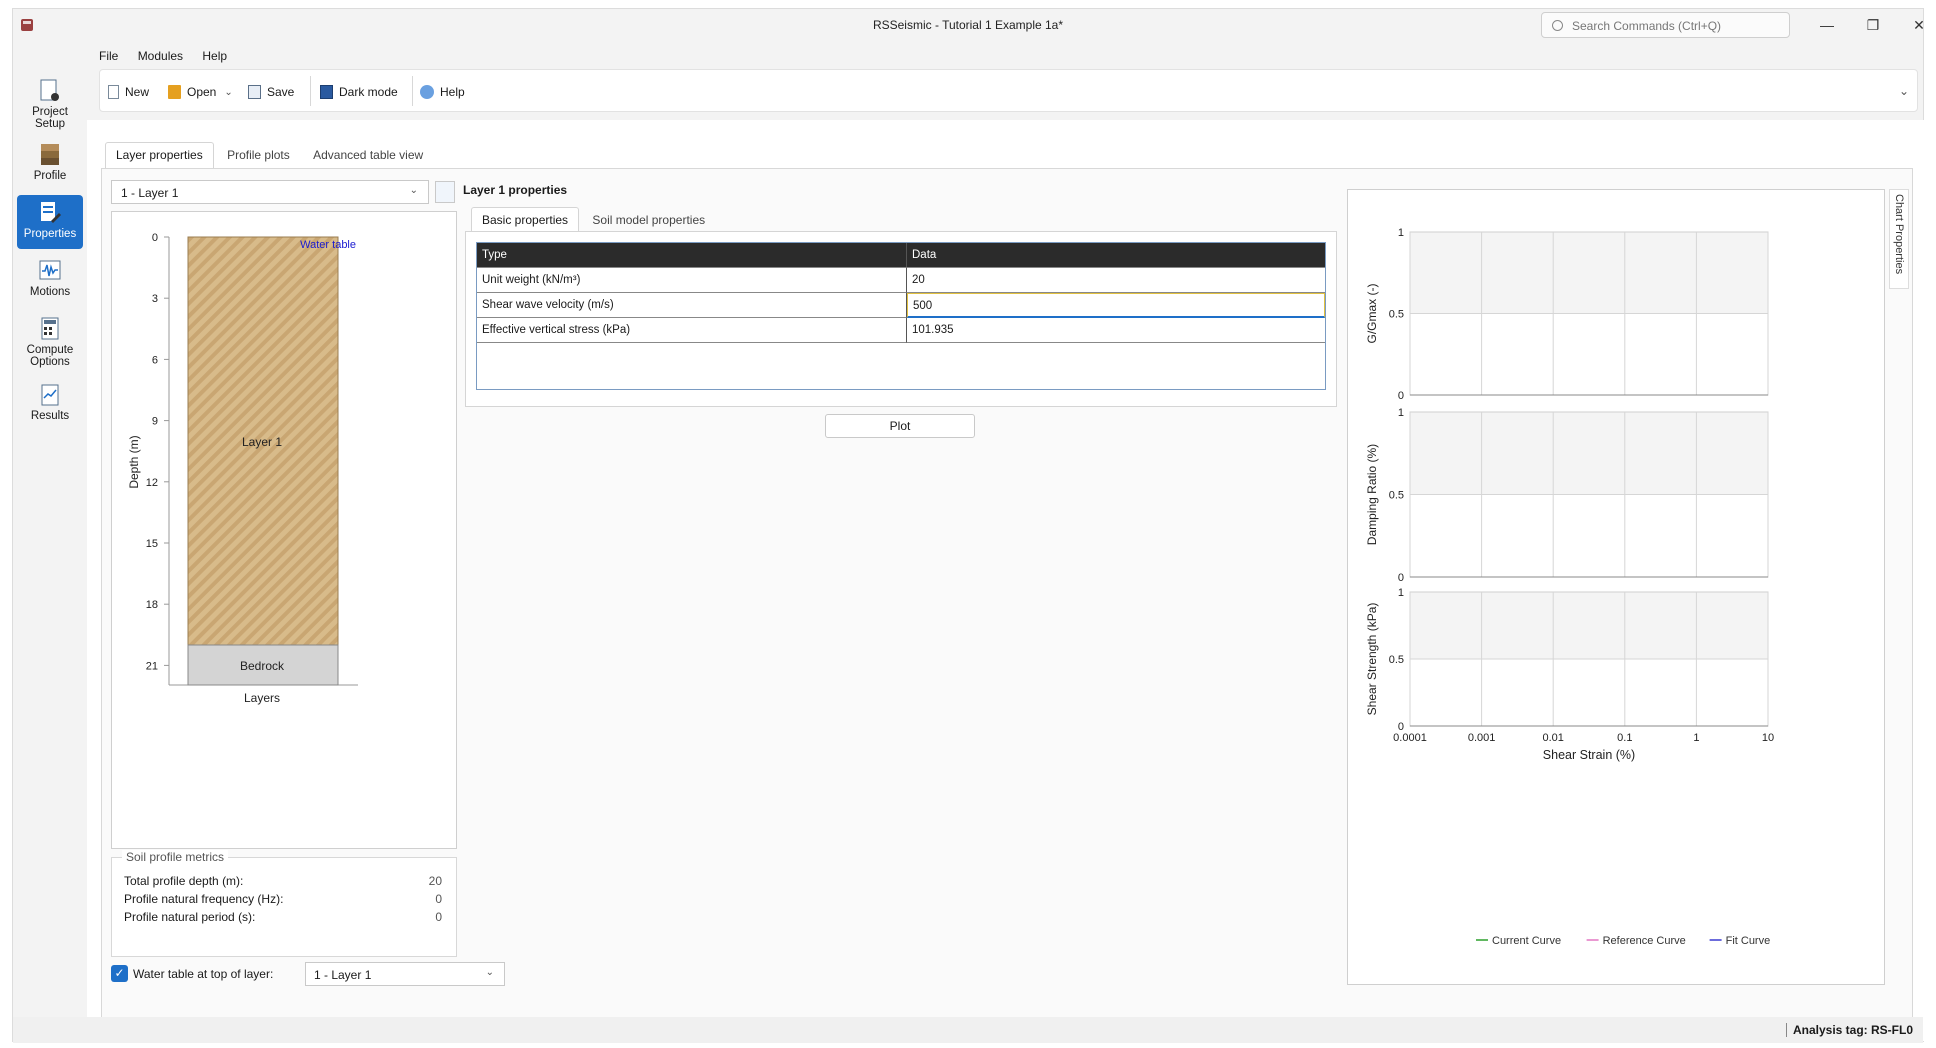  What do you see at coordinates (262, 698) in the screenshot?
I see `x-axis-label: Layers` at bounding box center [262, 698].